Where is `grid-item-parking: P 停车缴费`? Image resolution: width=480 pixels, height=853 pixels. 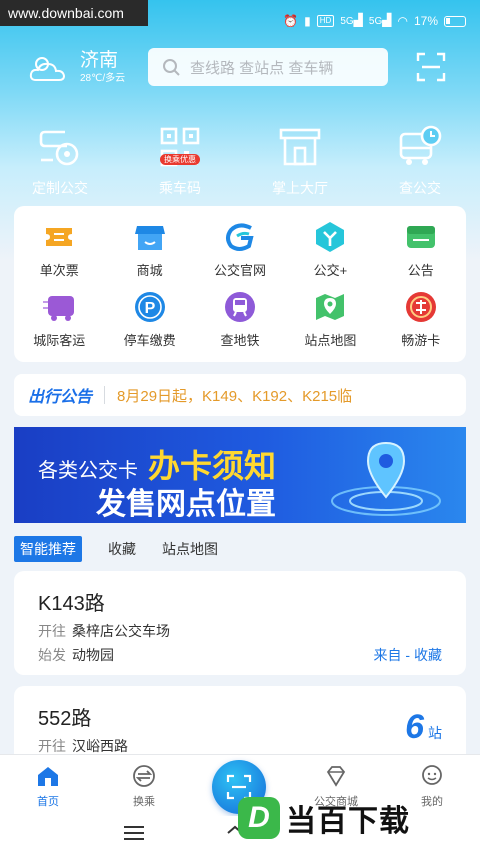
grid-item-parking: P 停车缴费 is located at coordinates (149, 319).